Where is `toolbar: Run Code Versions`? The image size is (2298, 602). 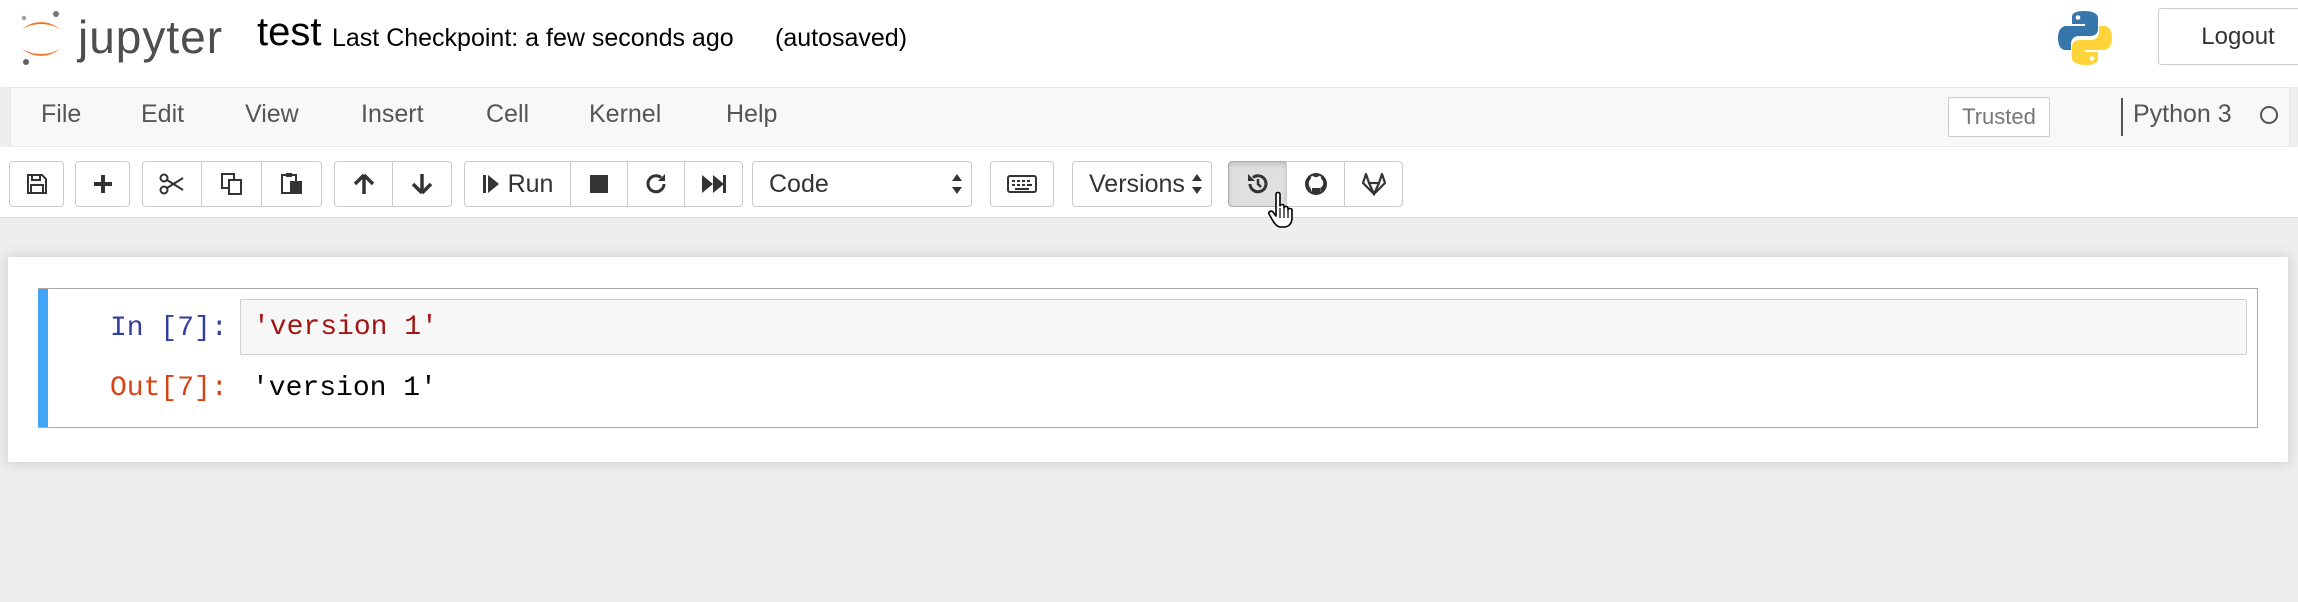 toolbar: Run Code Versions is located at coordinates (1149, 182).